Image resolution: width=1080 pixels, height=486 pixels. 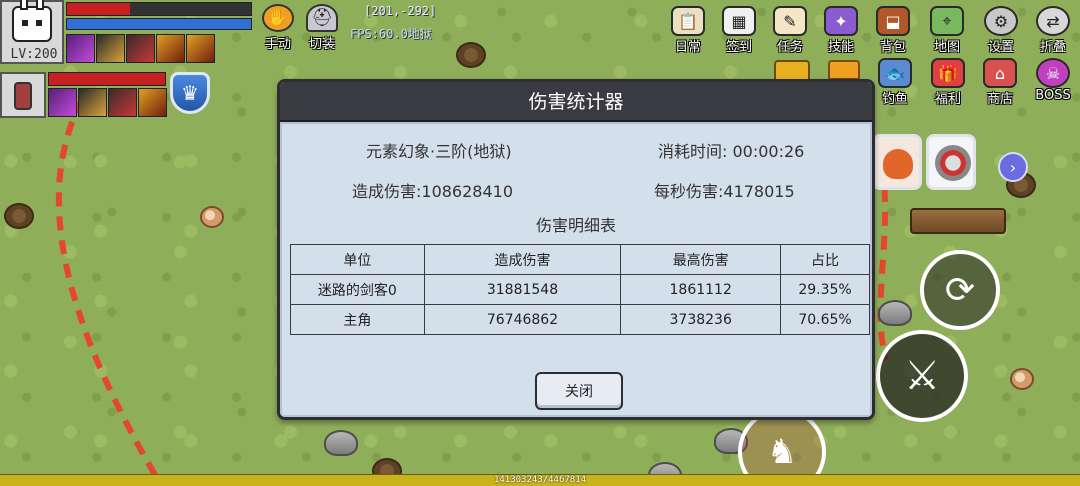 I want to click on player-mp-bar, so click(x=159, y=24).